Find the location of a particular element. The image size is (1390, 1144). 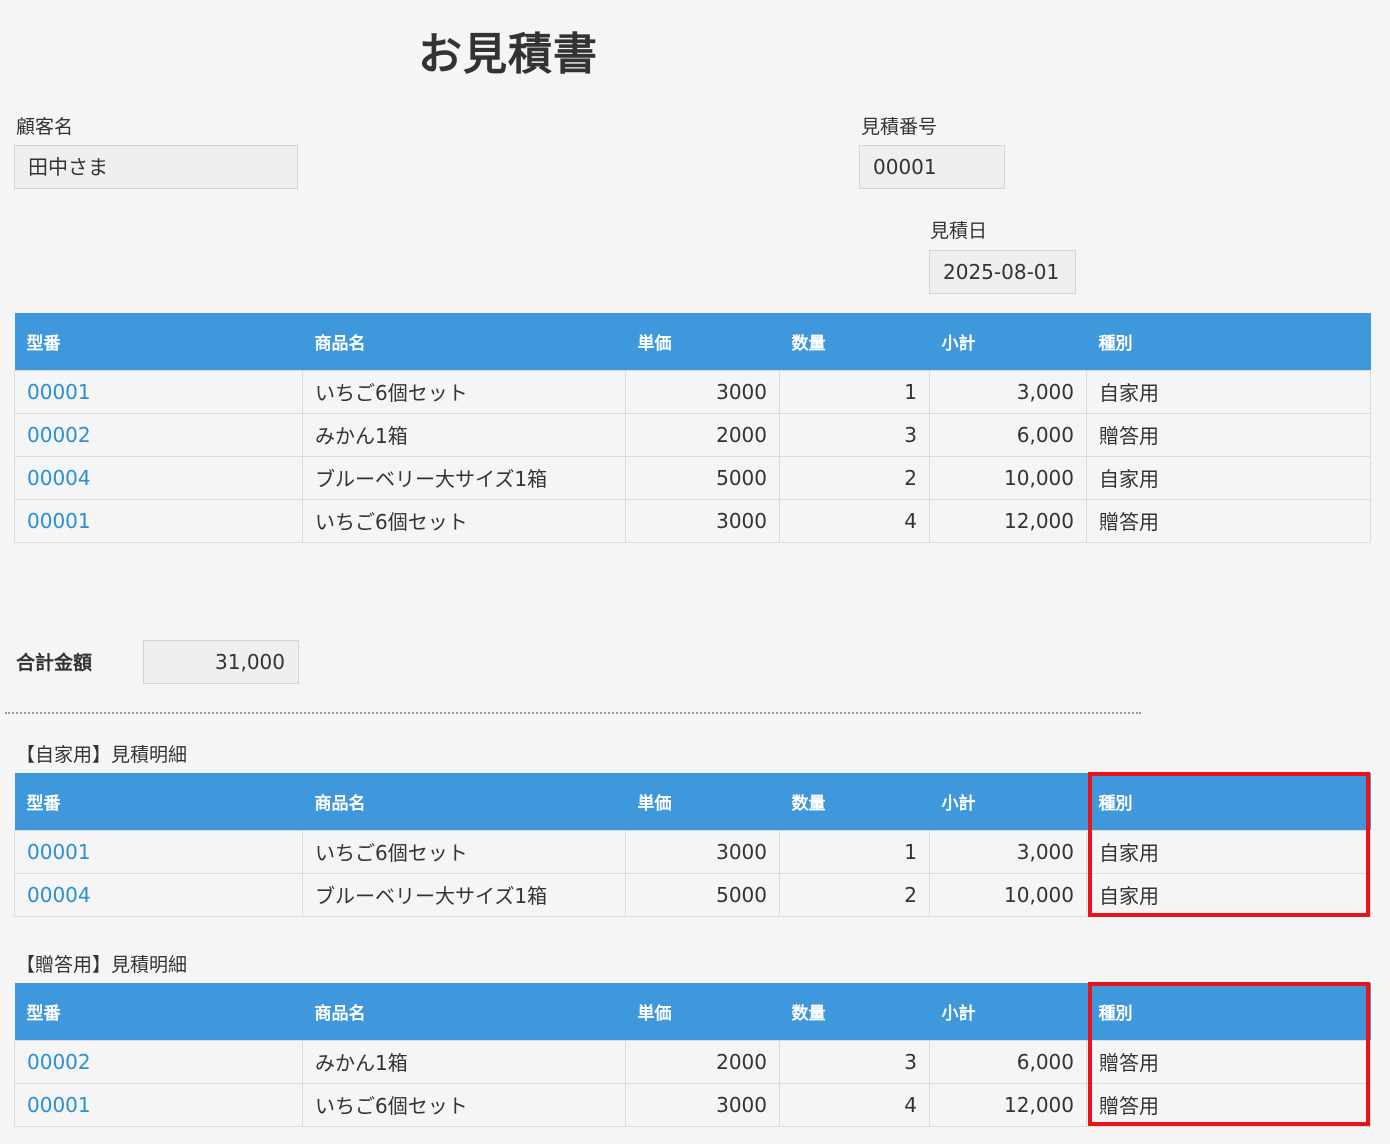

total-field: 31,000 is located at coordinates (221, 662).